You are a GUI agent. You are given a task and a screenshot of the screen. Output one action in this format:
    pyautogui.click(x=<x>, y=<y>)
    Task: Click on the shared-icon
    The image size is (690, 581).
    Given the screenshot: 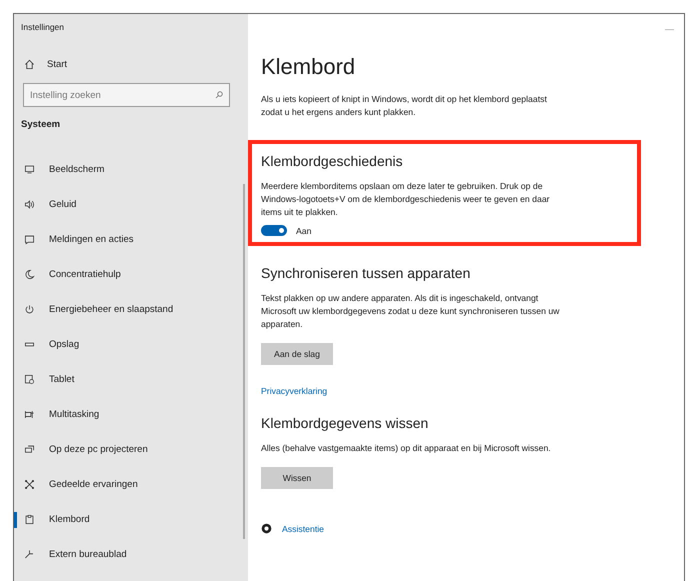 What is the action you would take?
    pyautogui.click(x=29, y=484)
    